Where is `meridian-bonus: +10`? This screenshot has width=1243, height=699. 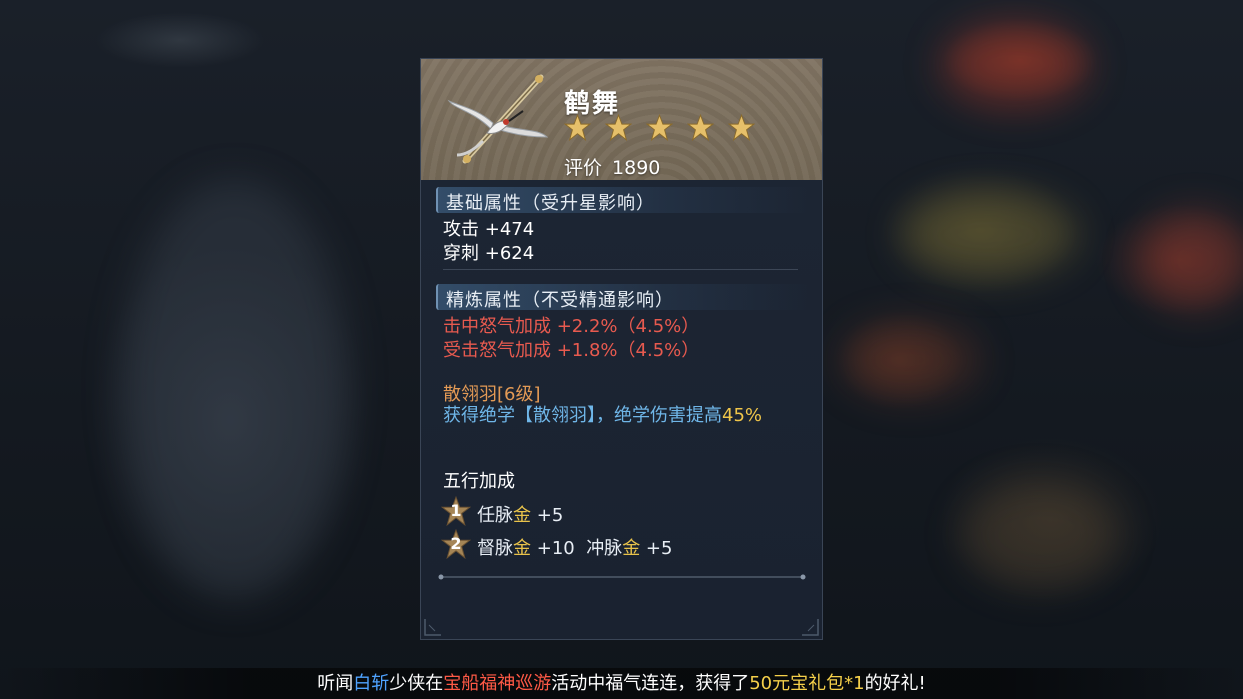
meridian-bonus: +10 is located at coordinates (555, 548).